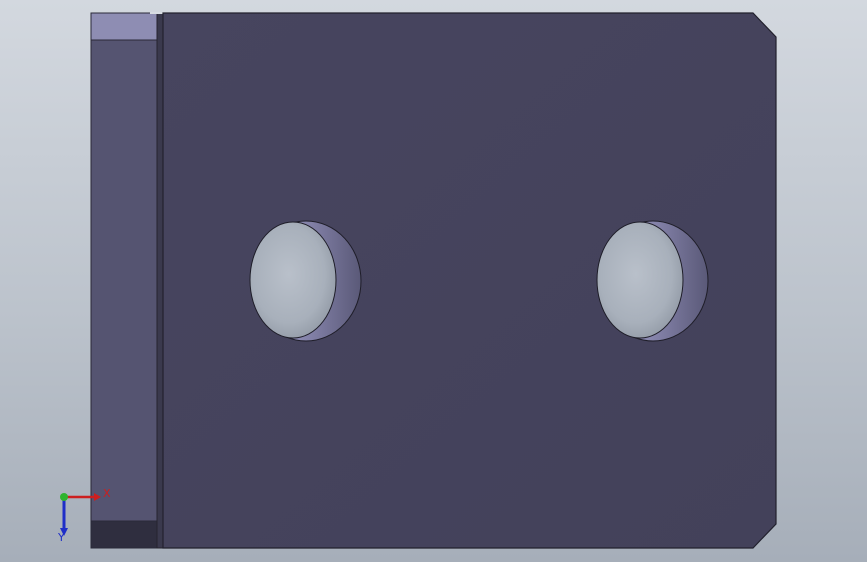 The width and height of the screenshot is (867, 562). Describe the element at coordinates (124, 534) in the screenshot. I see `side-bottom-cap` at that location.